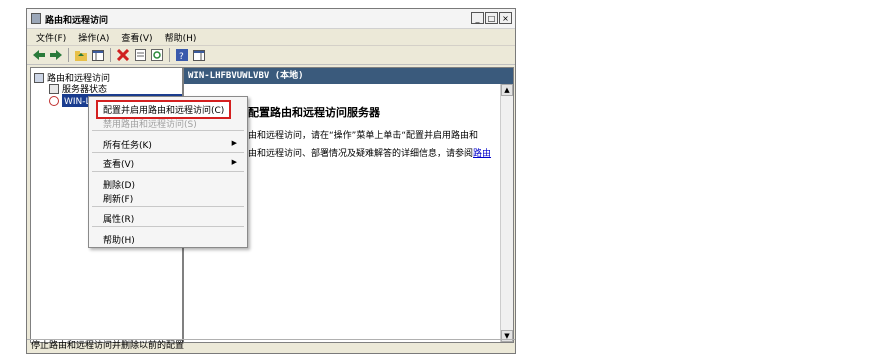  What do you see at coordinates (505, 18) in the screenshot?
I see `close-button: ×` at bounding box center [505, 18].